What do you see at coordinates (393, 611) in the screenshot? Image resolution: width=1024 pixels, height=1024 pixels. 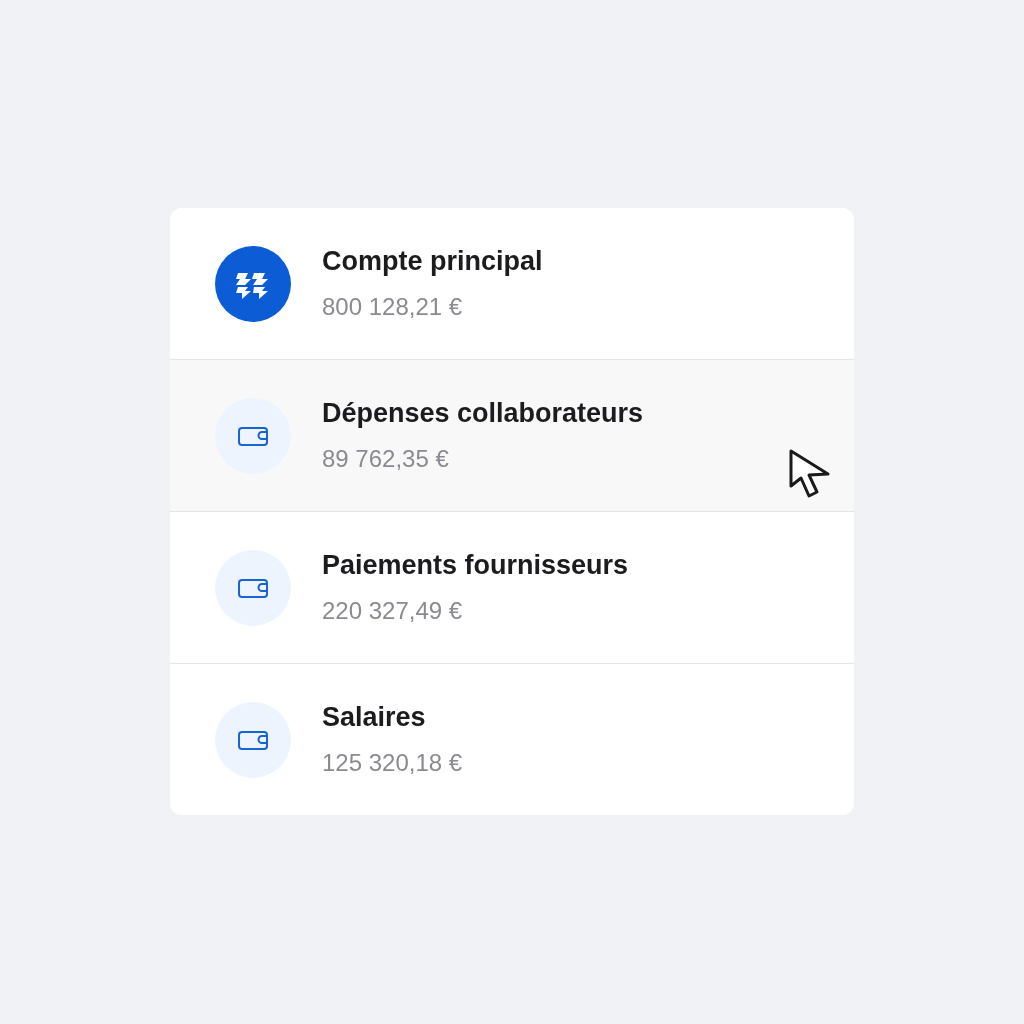 I see `account-balance: 220 327,49 €` at bounding box center [393, 611].